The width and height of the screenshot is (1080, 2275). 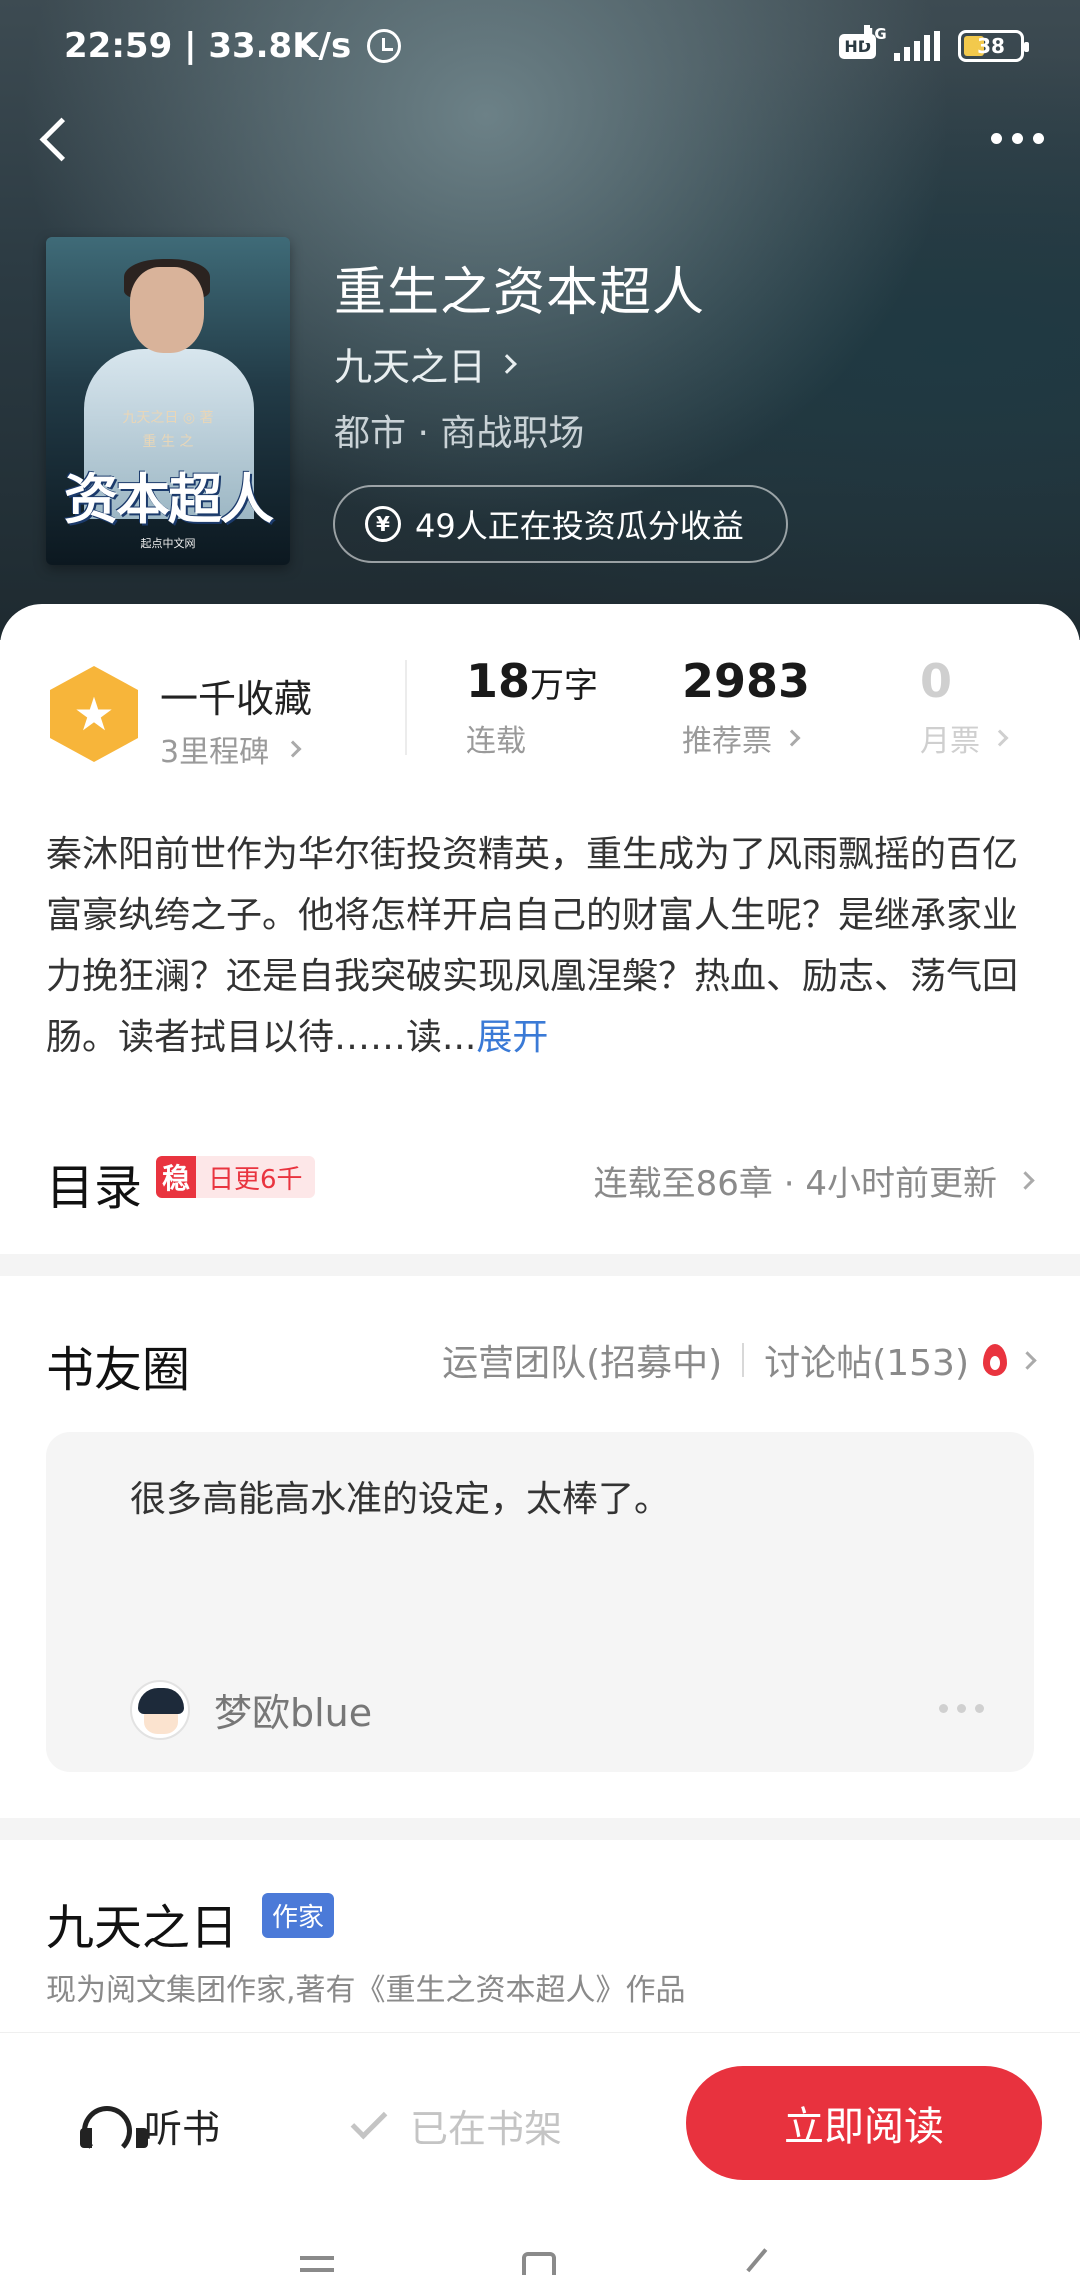 What do you see at coordinates (298, 1915) in the screenshot?
I see `author-tag: 作家` at bounding box center [298, 1915].